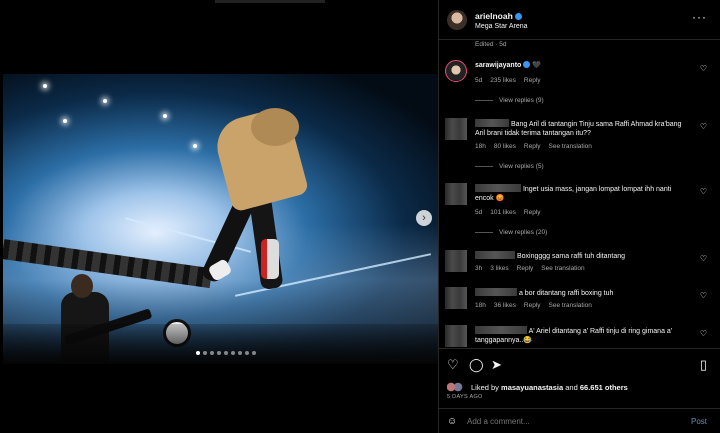 This screenshot has width=720, height=433. Describe the element at coordinates (699, 421) in the screenshot. I see `post-comment-button: Post` at that location.